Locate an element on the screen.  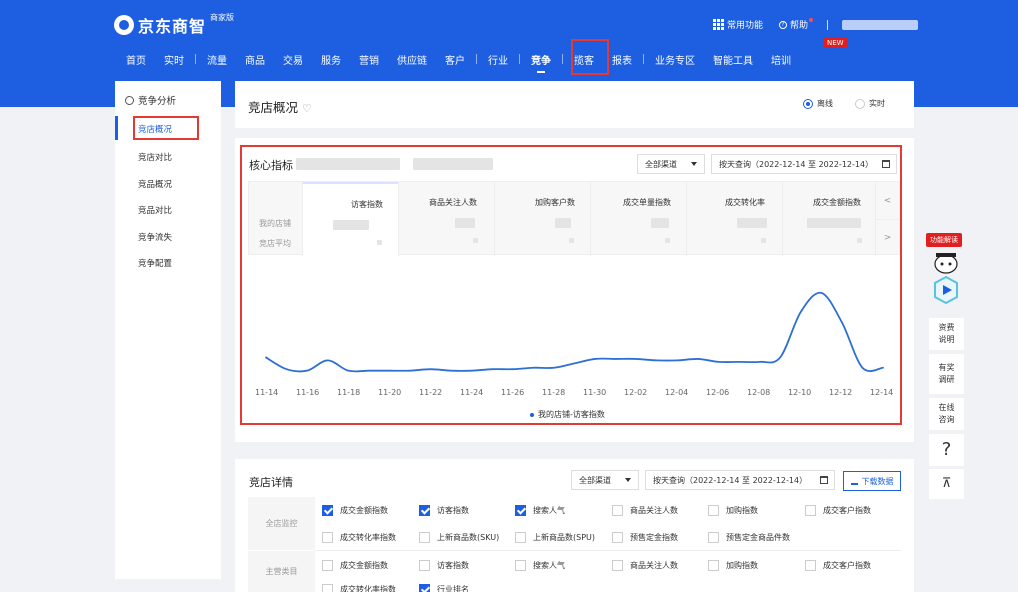
detail-title: 竞店详情 is located at coordinates (271, 482).